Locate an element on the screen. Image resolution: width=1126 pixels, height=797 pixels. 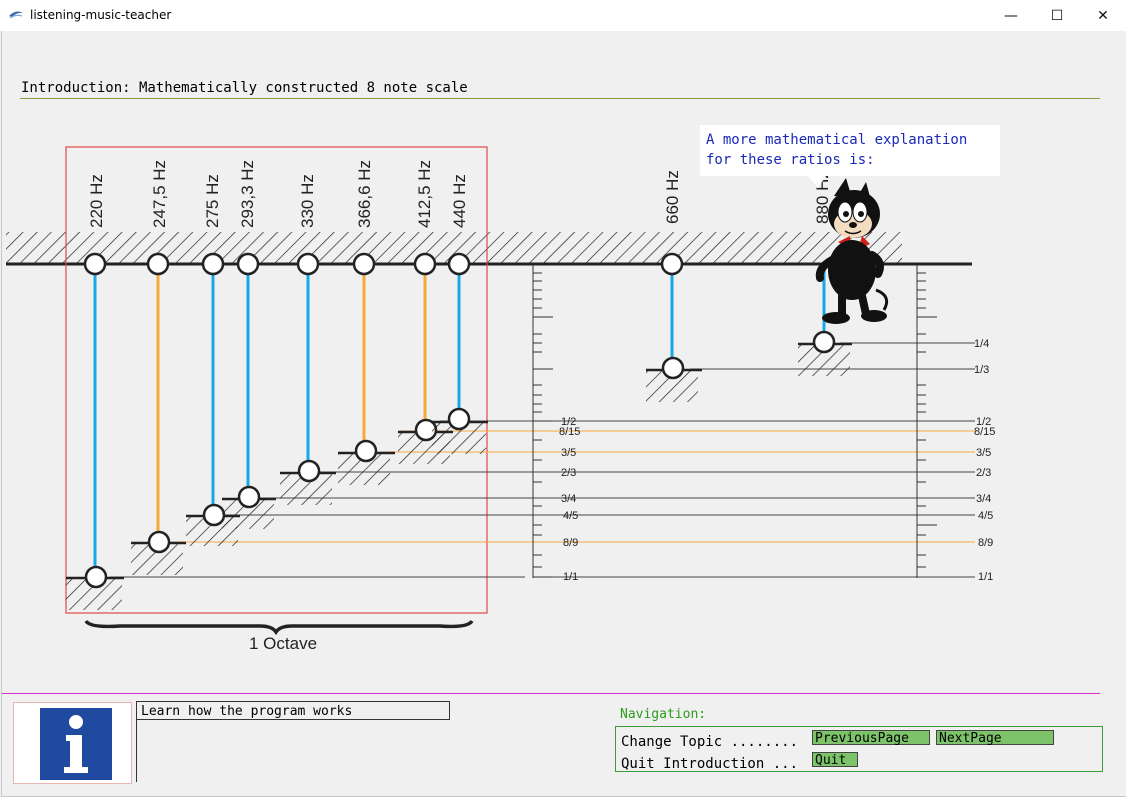
freq-label: 275 Hz is located at coordinates (212, 201).